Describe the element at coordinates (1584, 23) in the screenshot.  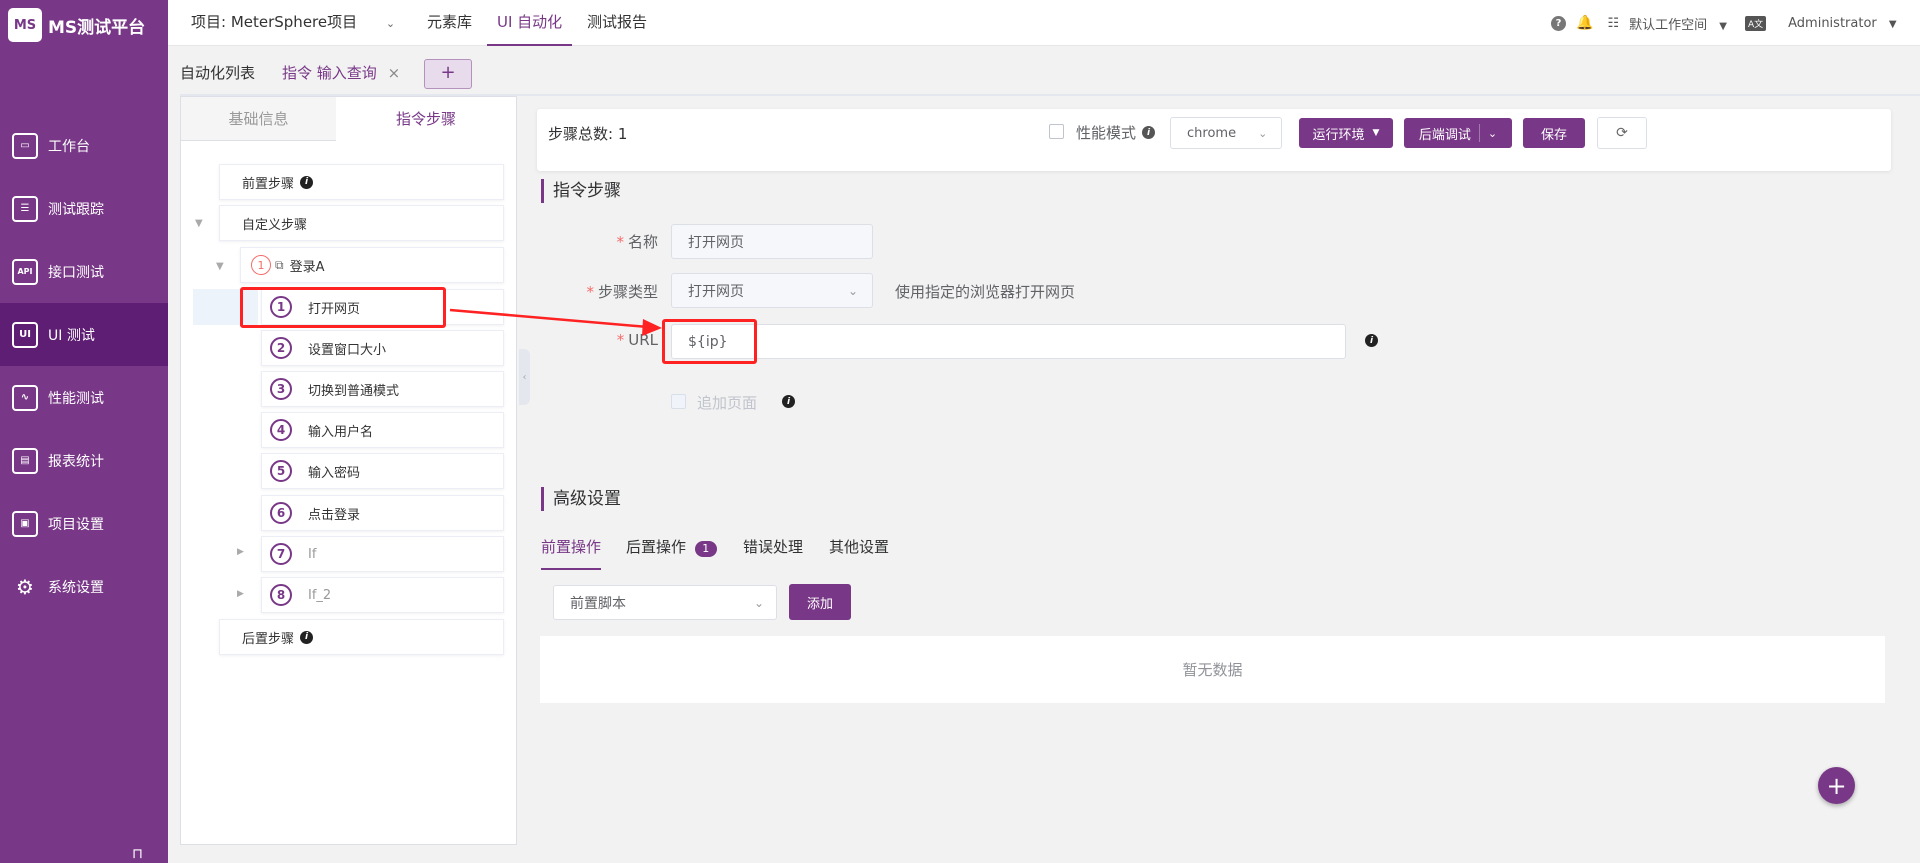
I see `bell-icon: 🔔` at that location.